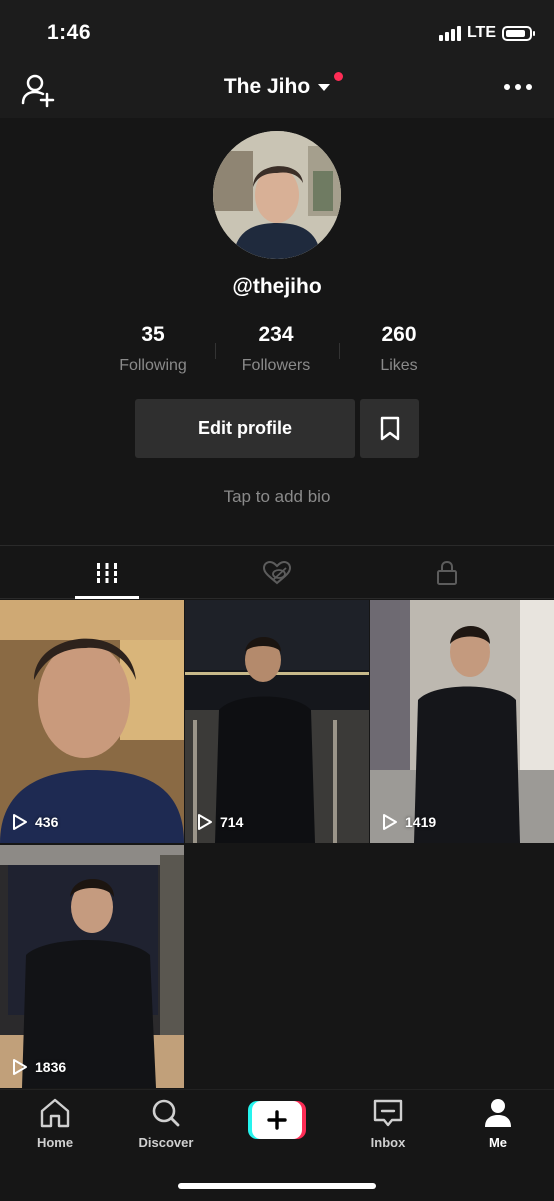  What do you see at coordinates (166, 1113) in the screenshot?
I see `search-icon` at bounding box center [166, 1113].